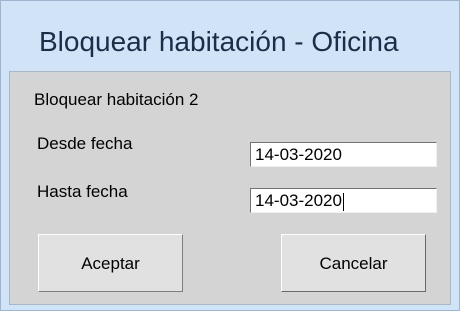  I want to click on accept-button: Aceptar, so click(110, 263).